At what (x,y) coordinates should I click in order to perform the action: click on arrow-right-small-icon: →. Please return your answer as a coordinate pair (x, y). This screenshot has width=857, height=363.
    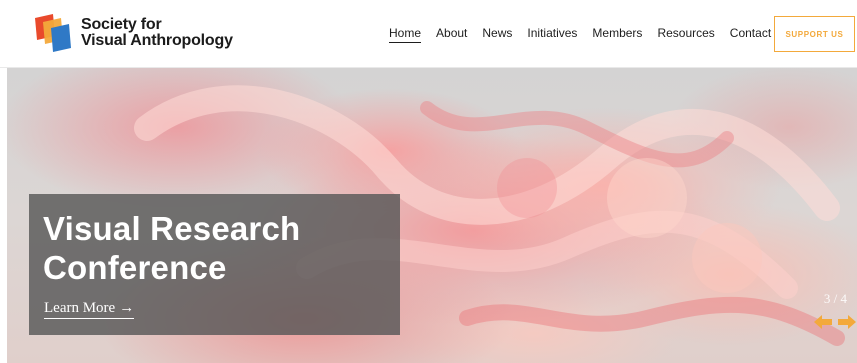
    Looking at the image, I should click on (127, 308).